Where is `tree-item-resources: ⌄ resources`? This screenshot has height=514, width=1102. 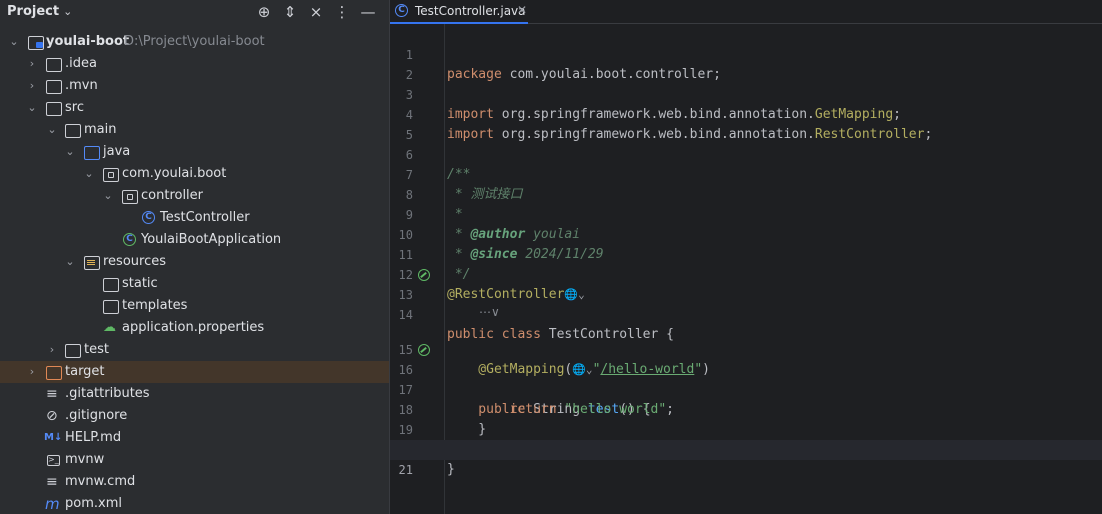 tree-item-resources: ⌄ resources is located at coordinates (194, 262).